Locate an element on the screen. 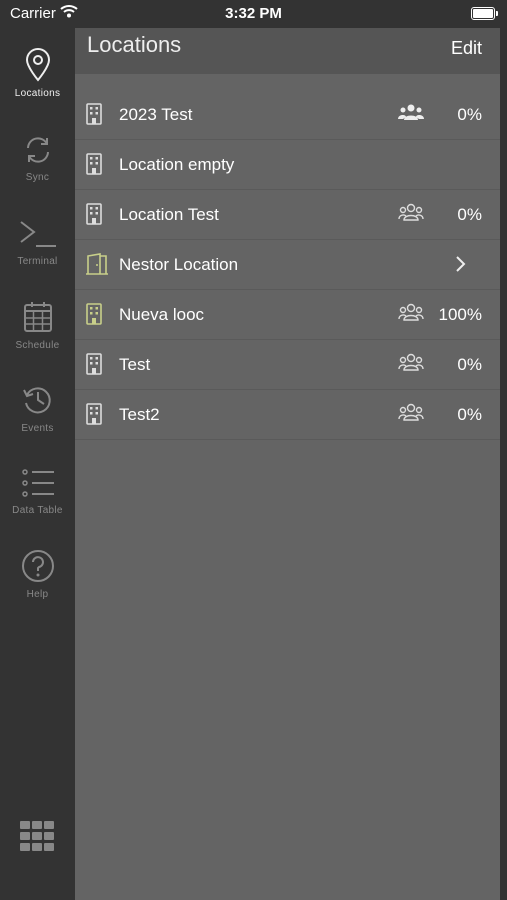 The image size is (507, 900). battery-icon is located at coordinates (484, 13).